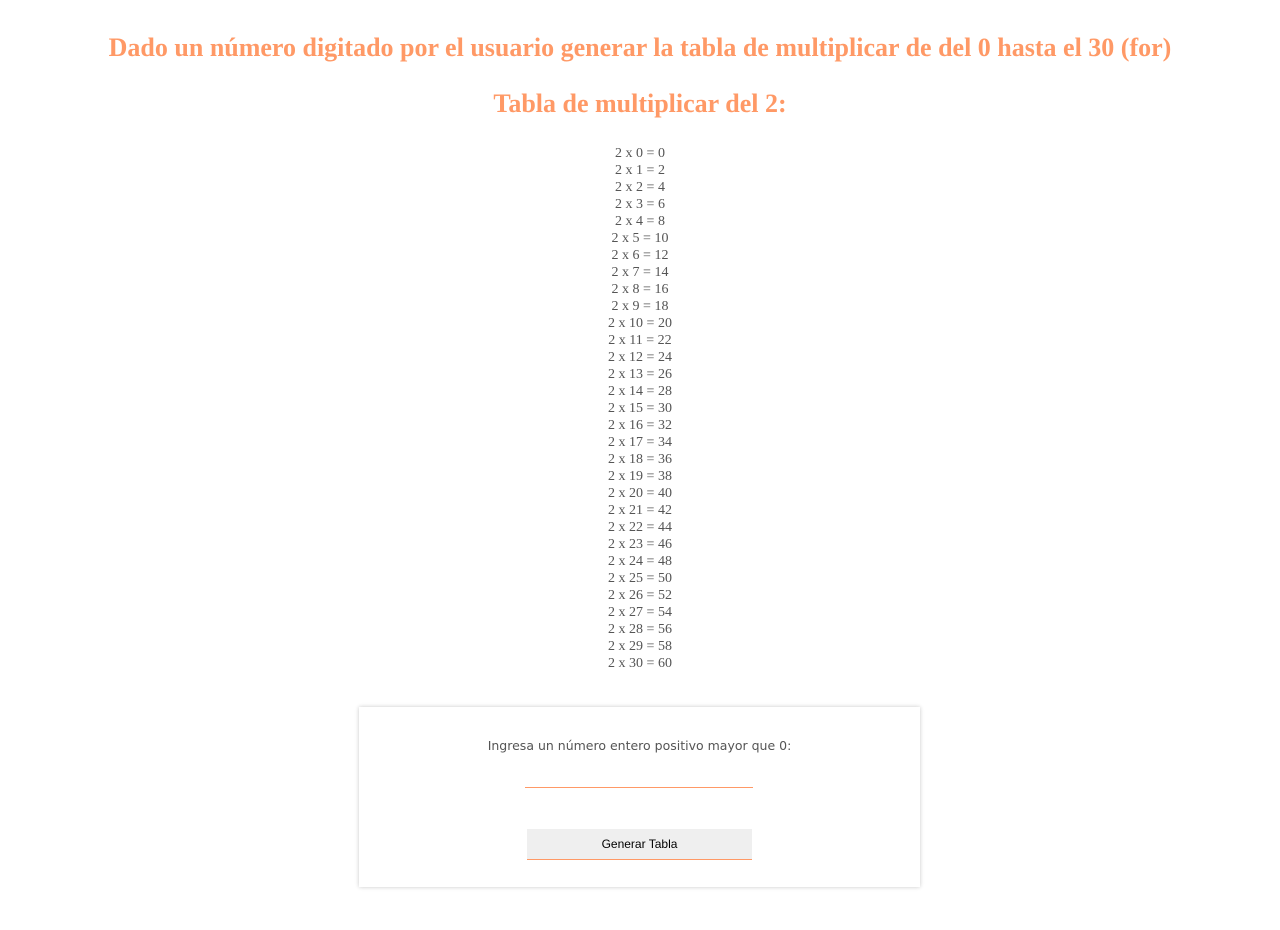 The image size is (1280, 930). What do you see at coordinates (640, 612) in the screenshot?
I see `table-row: 2 x 27 = 54` at bounding box center [640, 612].